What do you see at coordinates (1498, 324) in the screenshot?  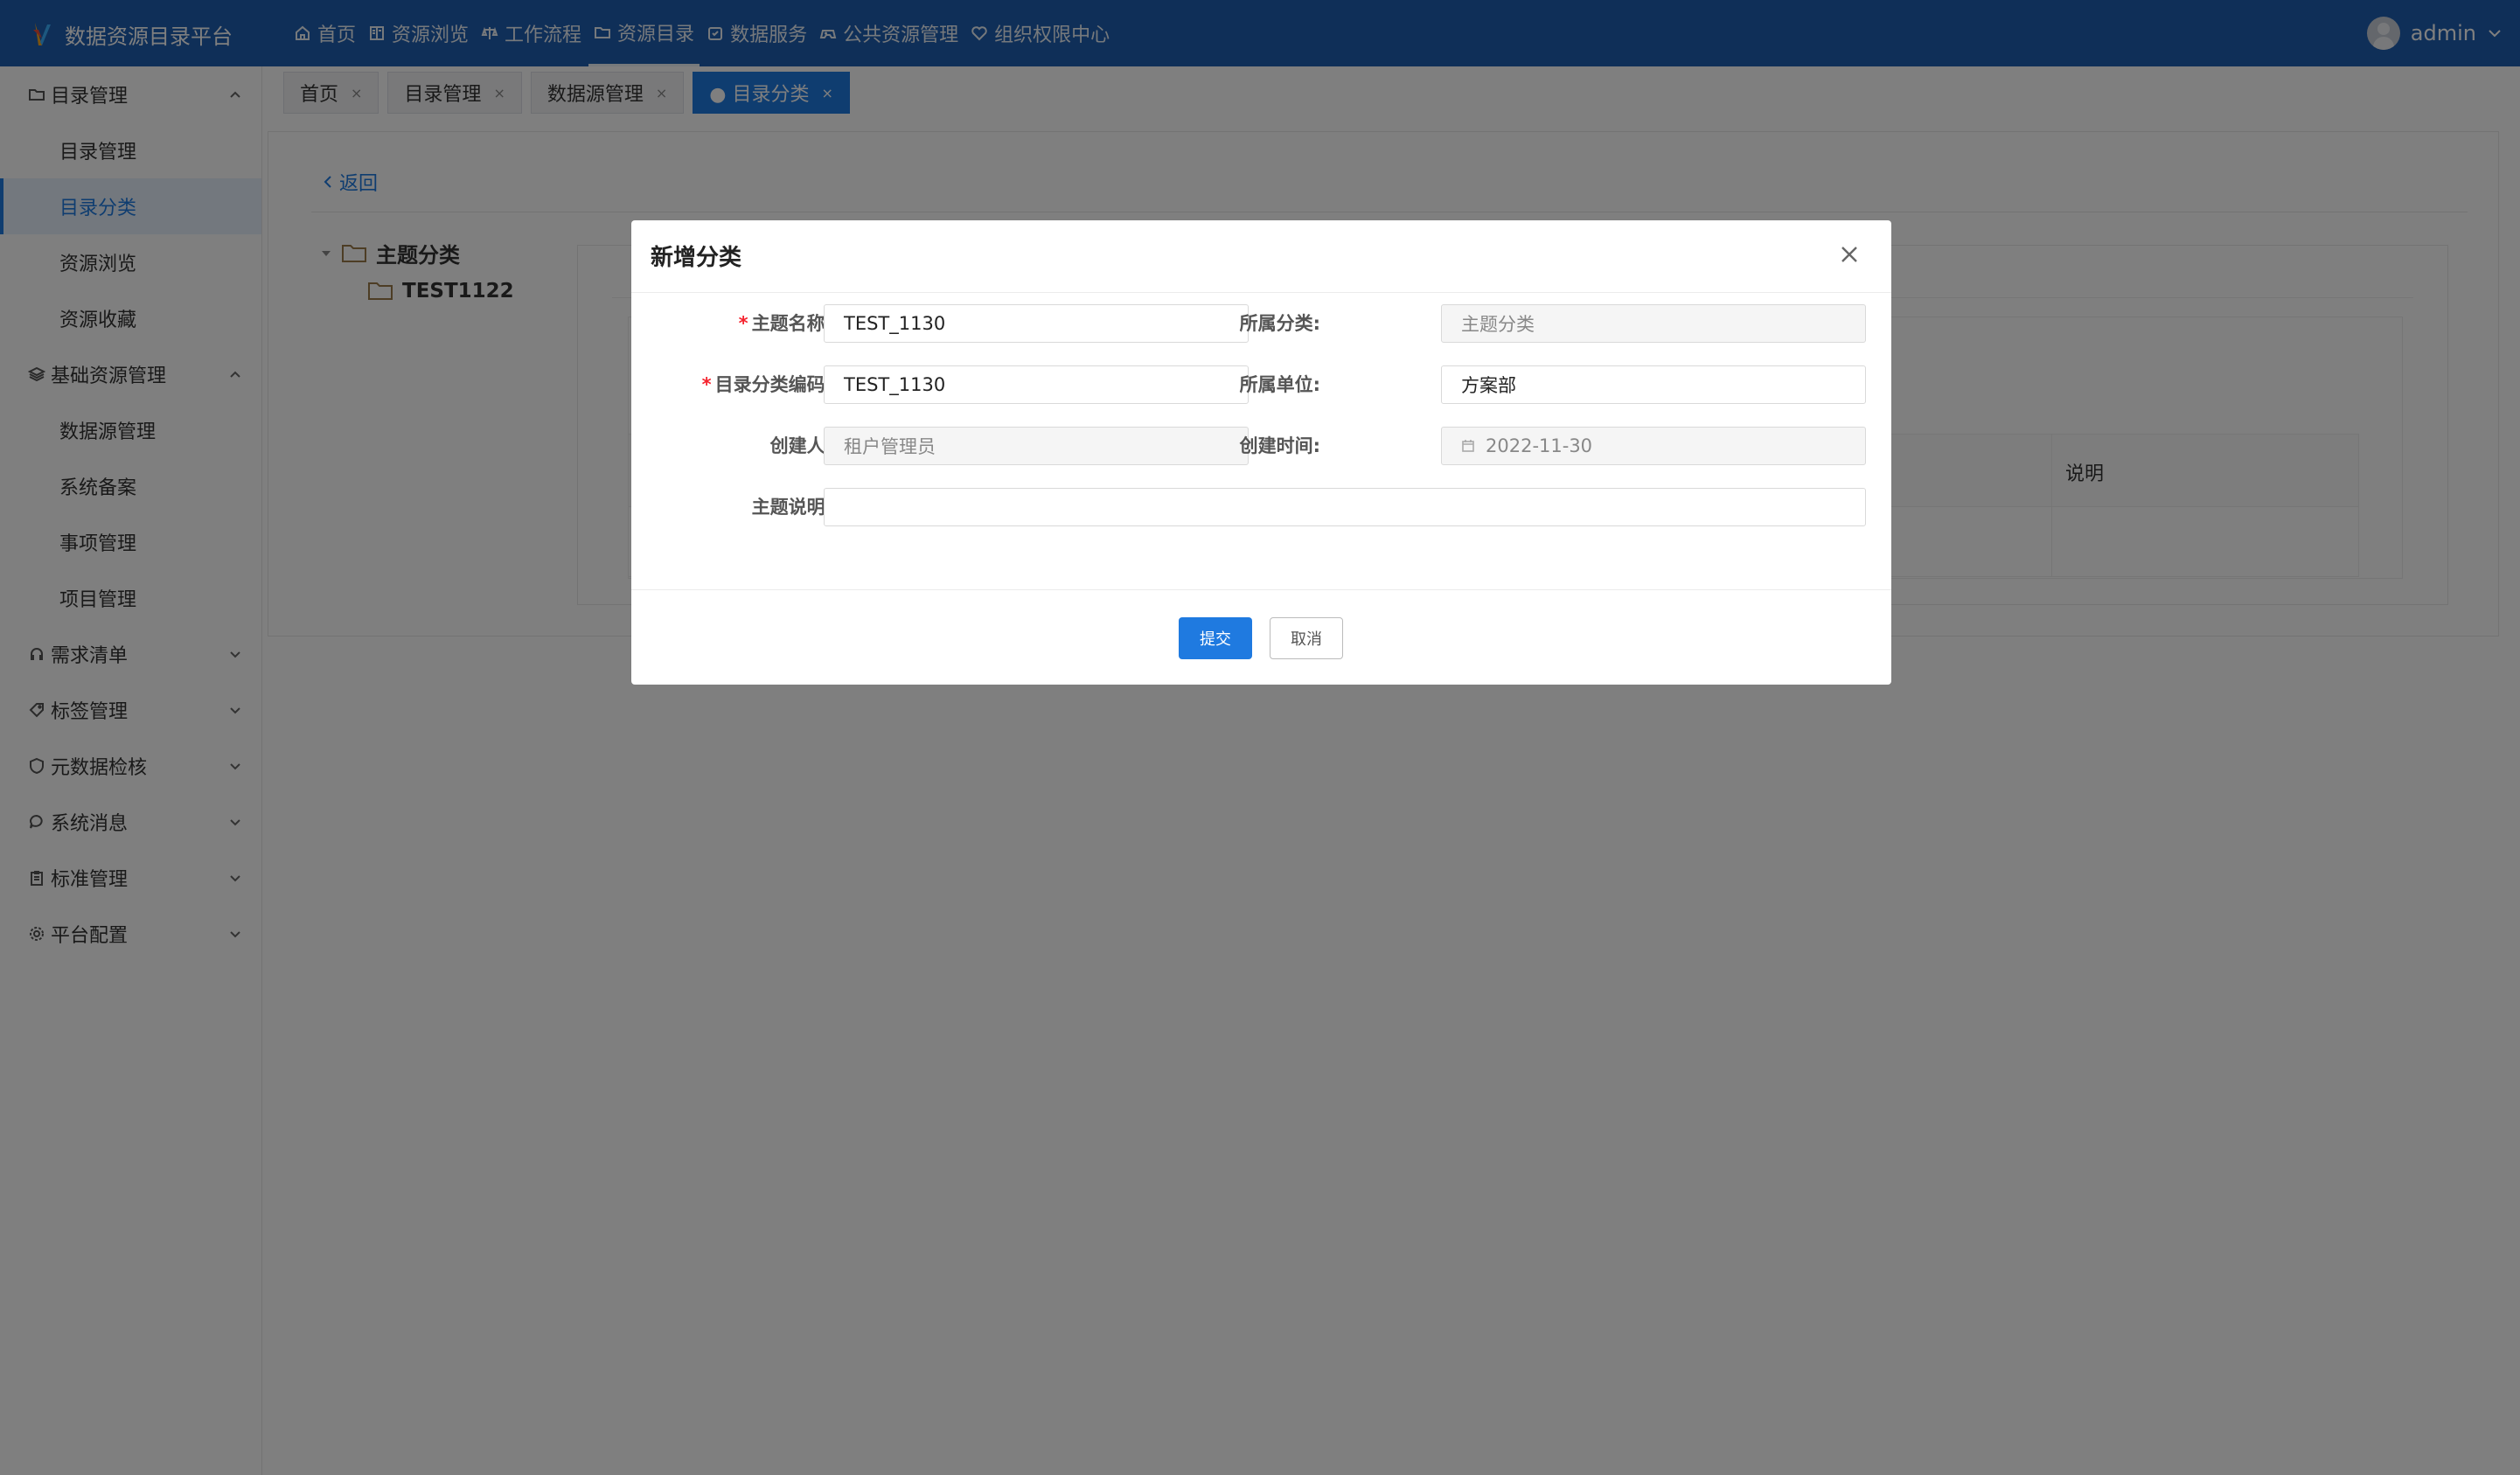 I see `input-value: 主题分类` at bounding box center [1498, 324].